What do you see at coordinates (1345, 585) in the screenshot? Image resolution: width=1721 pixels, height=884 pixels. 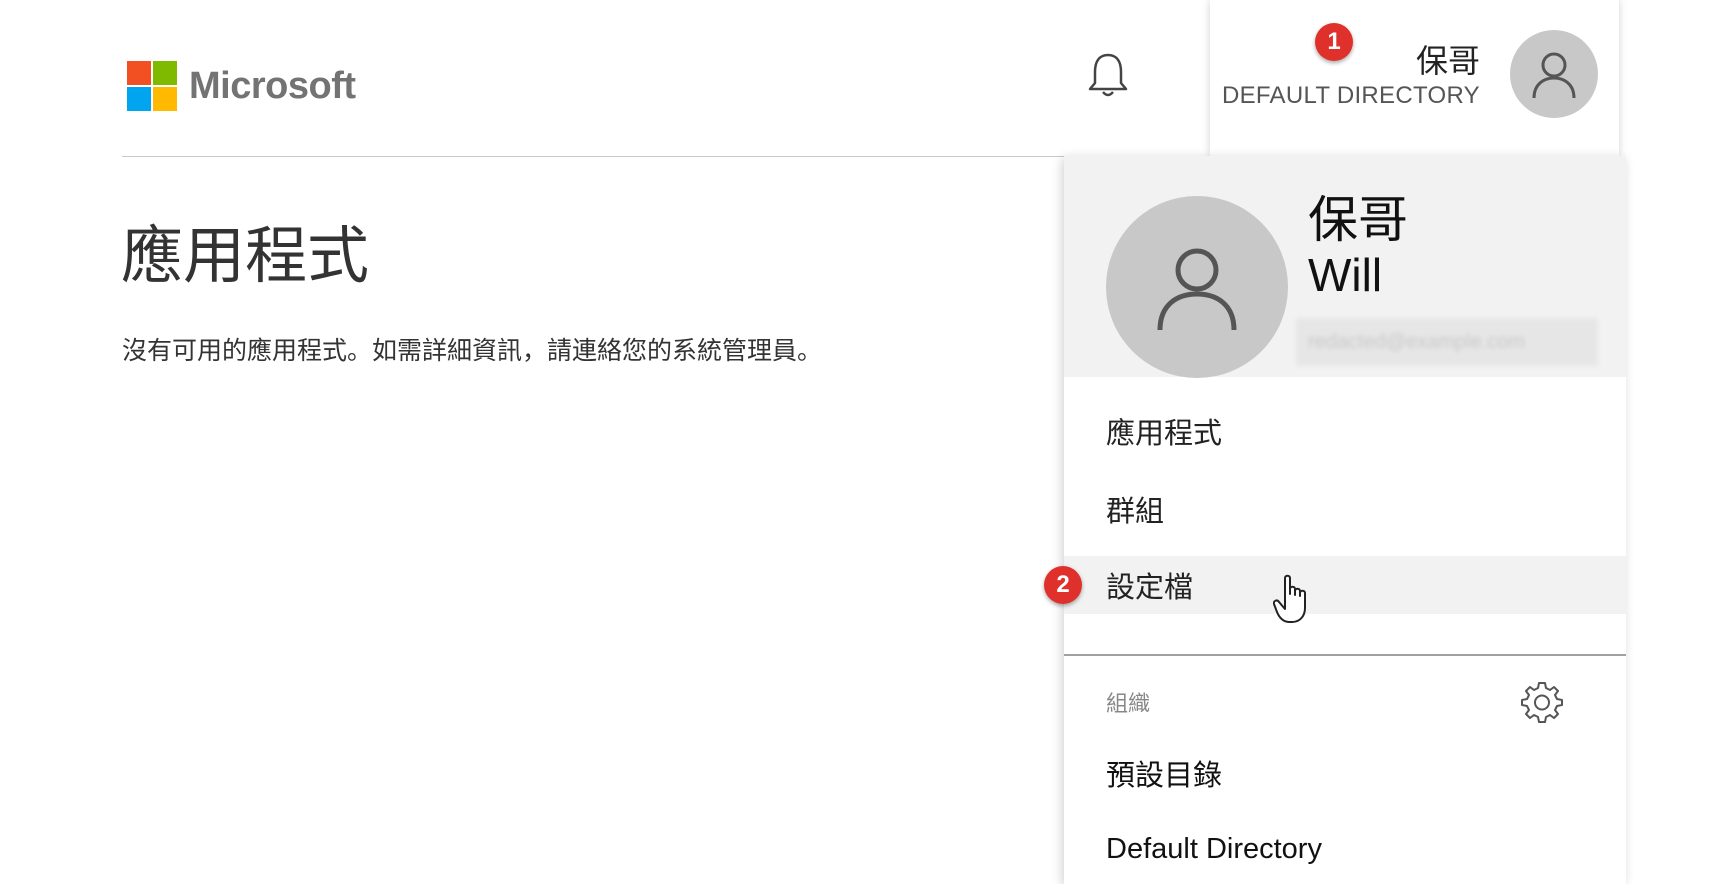 I see `menu-item-profile: 設定檔` at bounding box center [1345, 585].